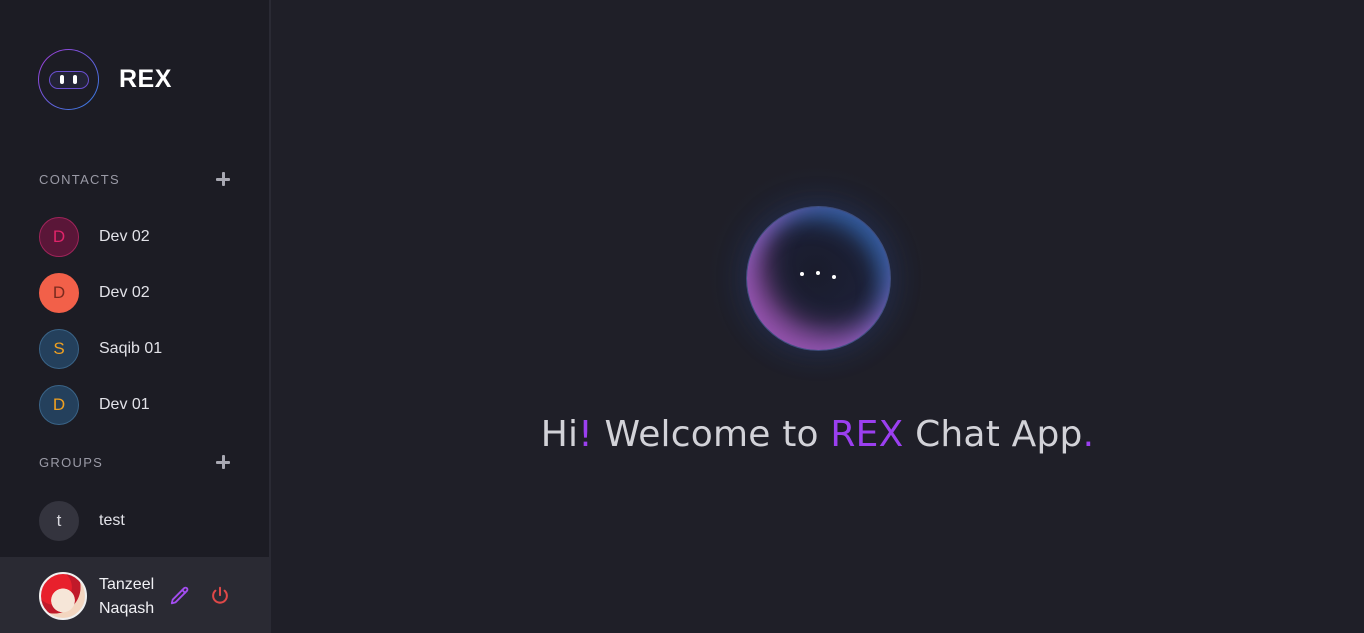  What do you see at coordinates (127, 584) in the screenshot?
I see `user-first-name: Tanzeel` at bounding box center [127, 584].